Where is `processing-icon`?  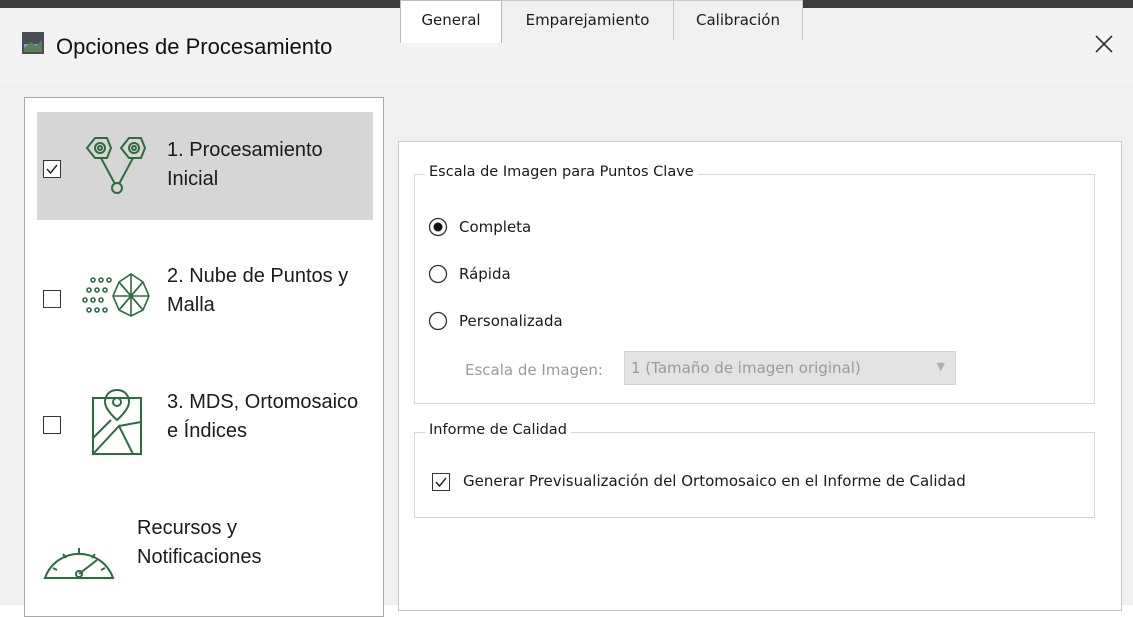
processing-icon is located at coordinates (116, 165).